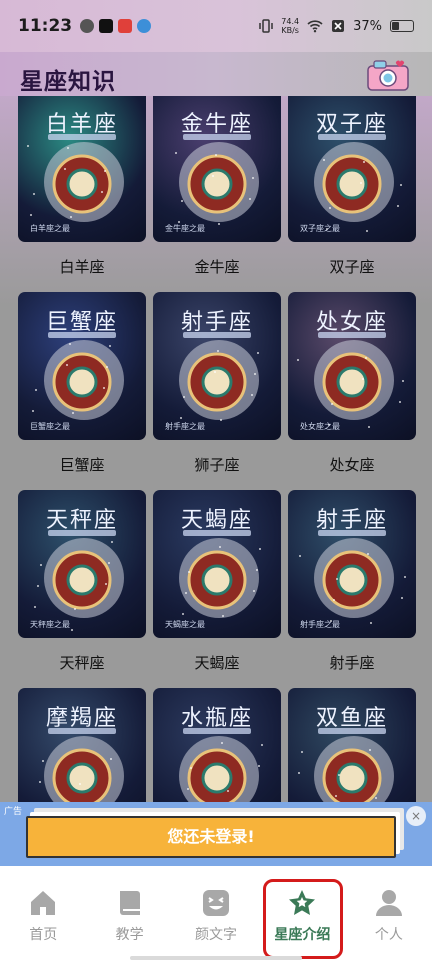  Describe the element at coordinates (125, 26) in the screenshot. I see `app-icon-red` at that location.